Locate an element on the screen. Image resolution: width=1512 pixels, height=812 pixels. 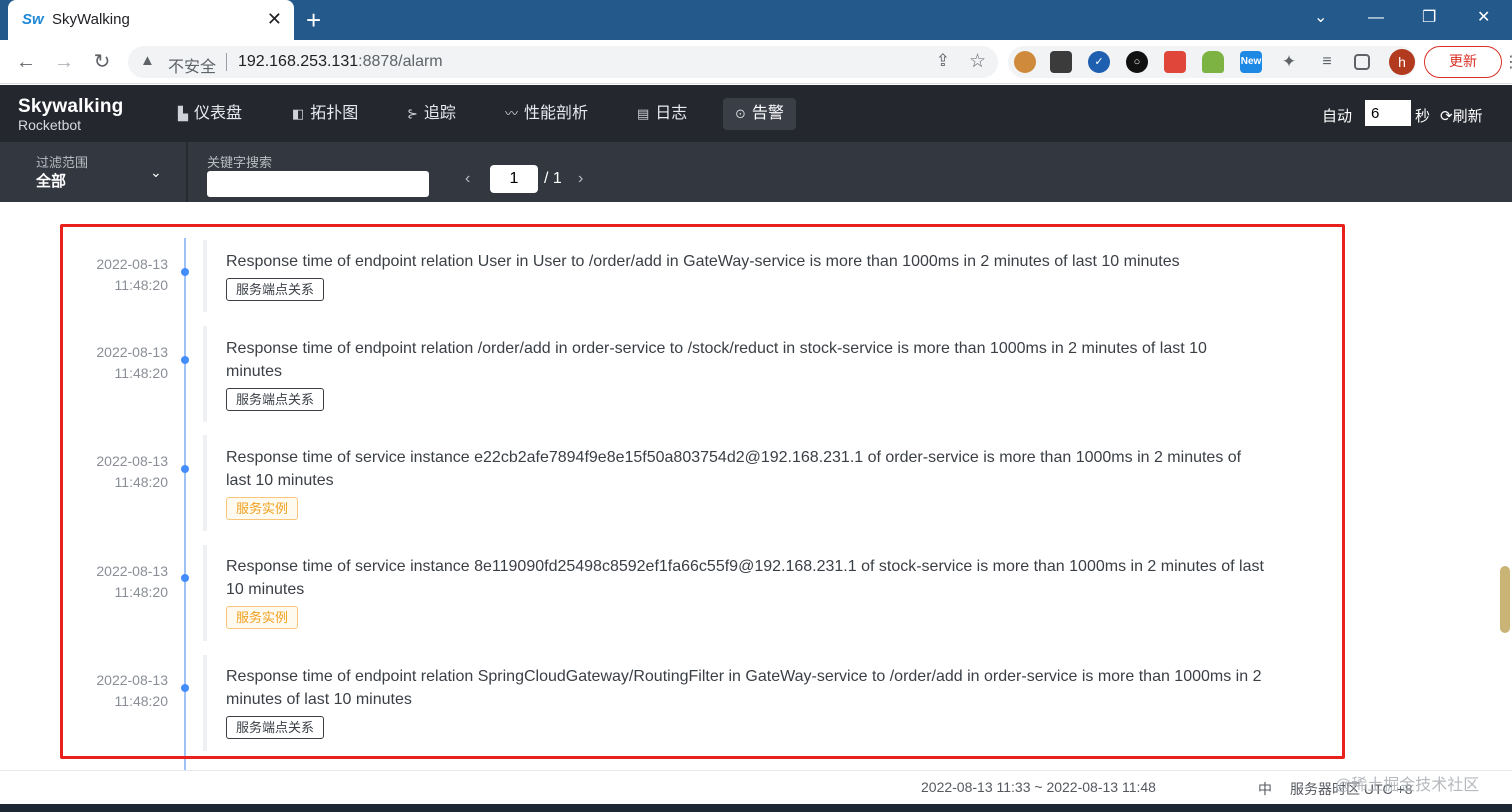
chevron-down-icon: ⌄ is located at coordinates (156, 172).